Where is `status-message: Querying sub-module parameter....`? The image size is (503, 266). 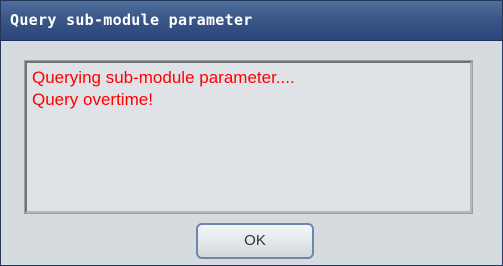 status-message: Querying sub-module parameter.... is located at coordinates (163, 77).